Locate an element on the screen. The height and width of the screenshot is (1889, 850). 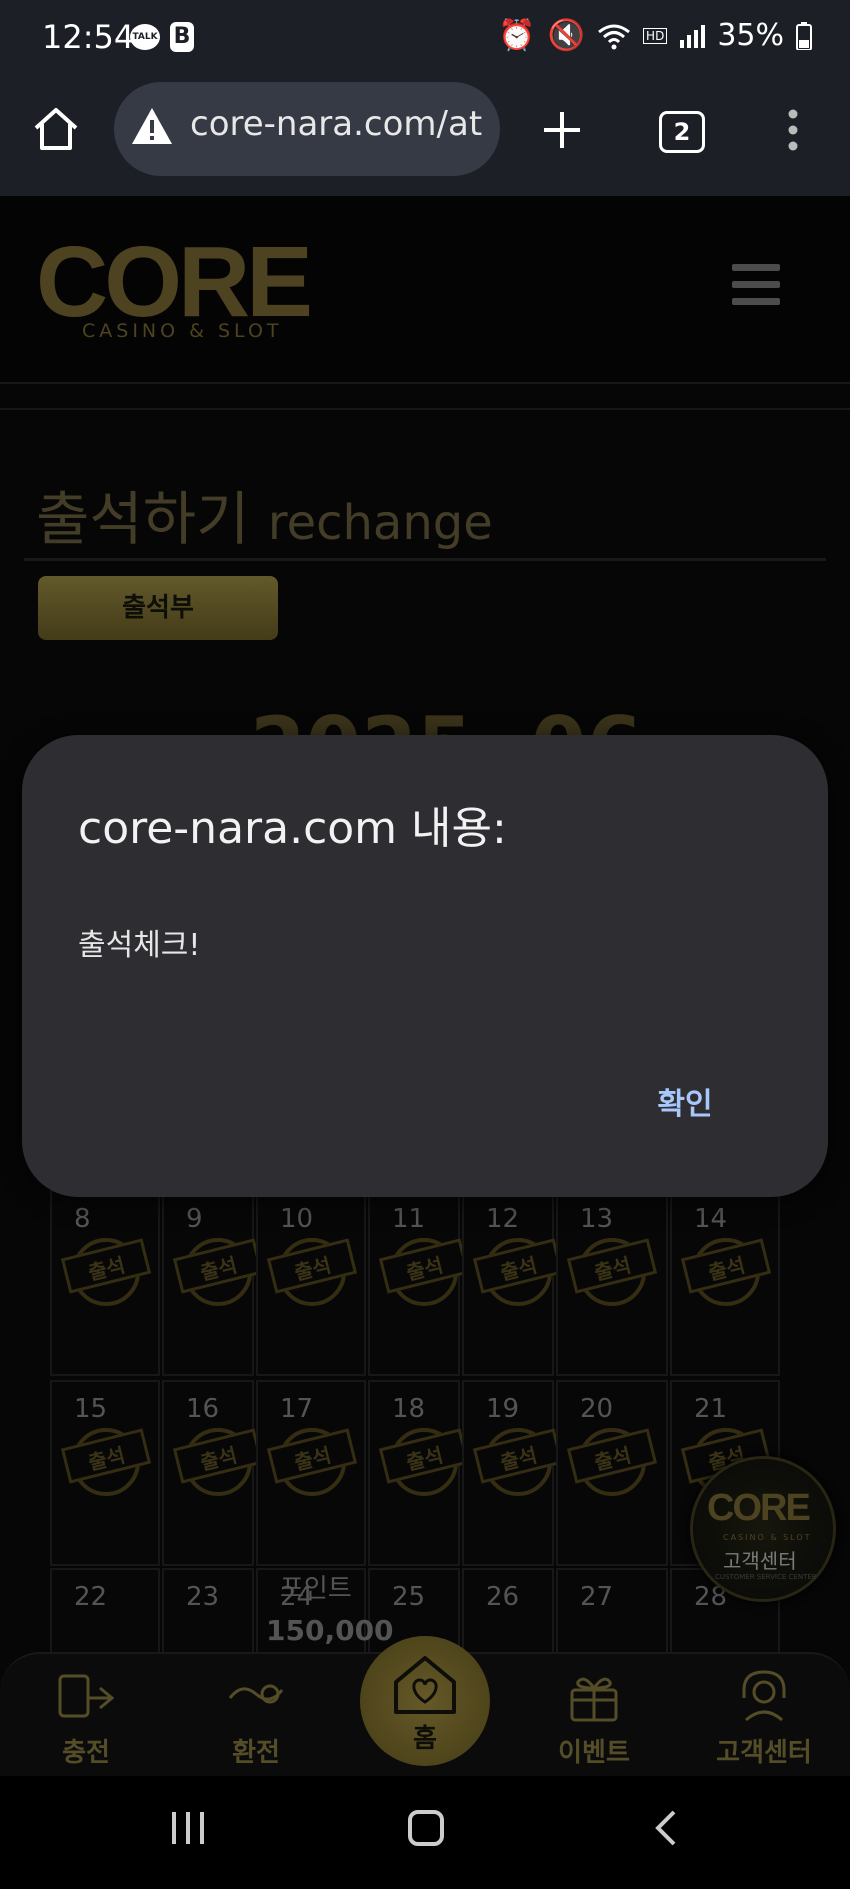
more-options-icon is located at coordinates (793, 130).